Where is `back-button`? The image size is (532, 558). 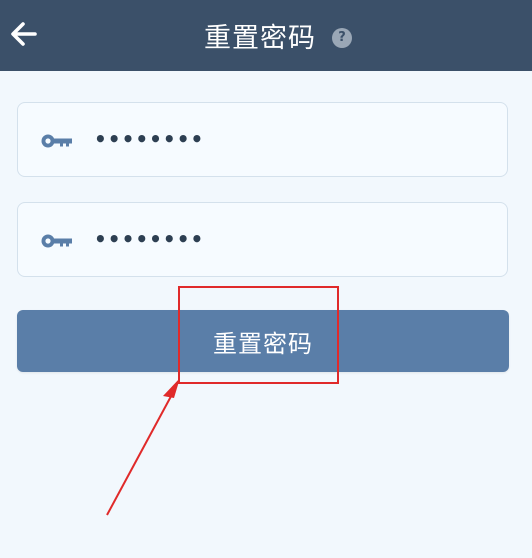
back-button is located at coordinates (24, 34).